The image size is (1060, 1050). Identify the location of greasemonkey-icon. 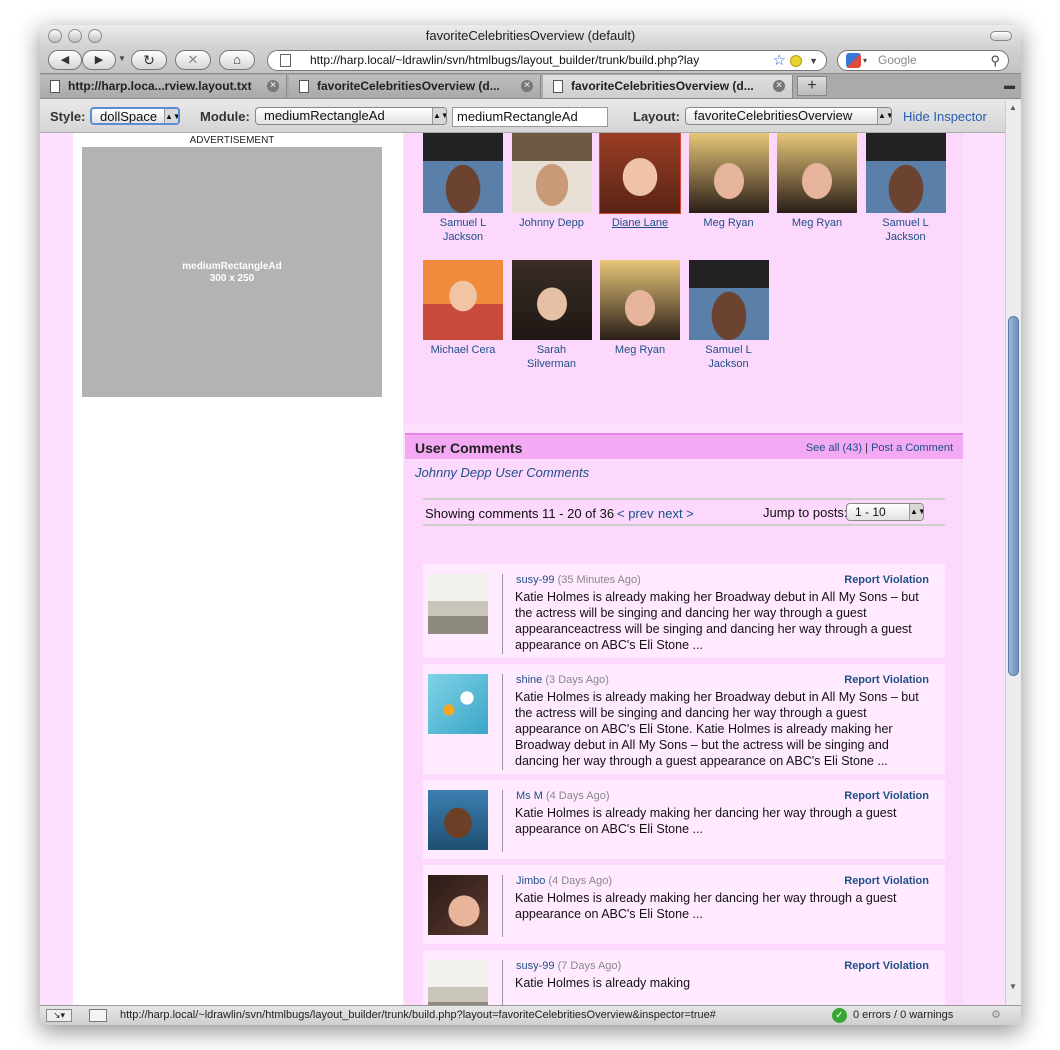
(796, 61).